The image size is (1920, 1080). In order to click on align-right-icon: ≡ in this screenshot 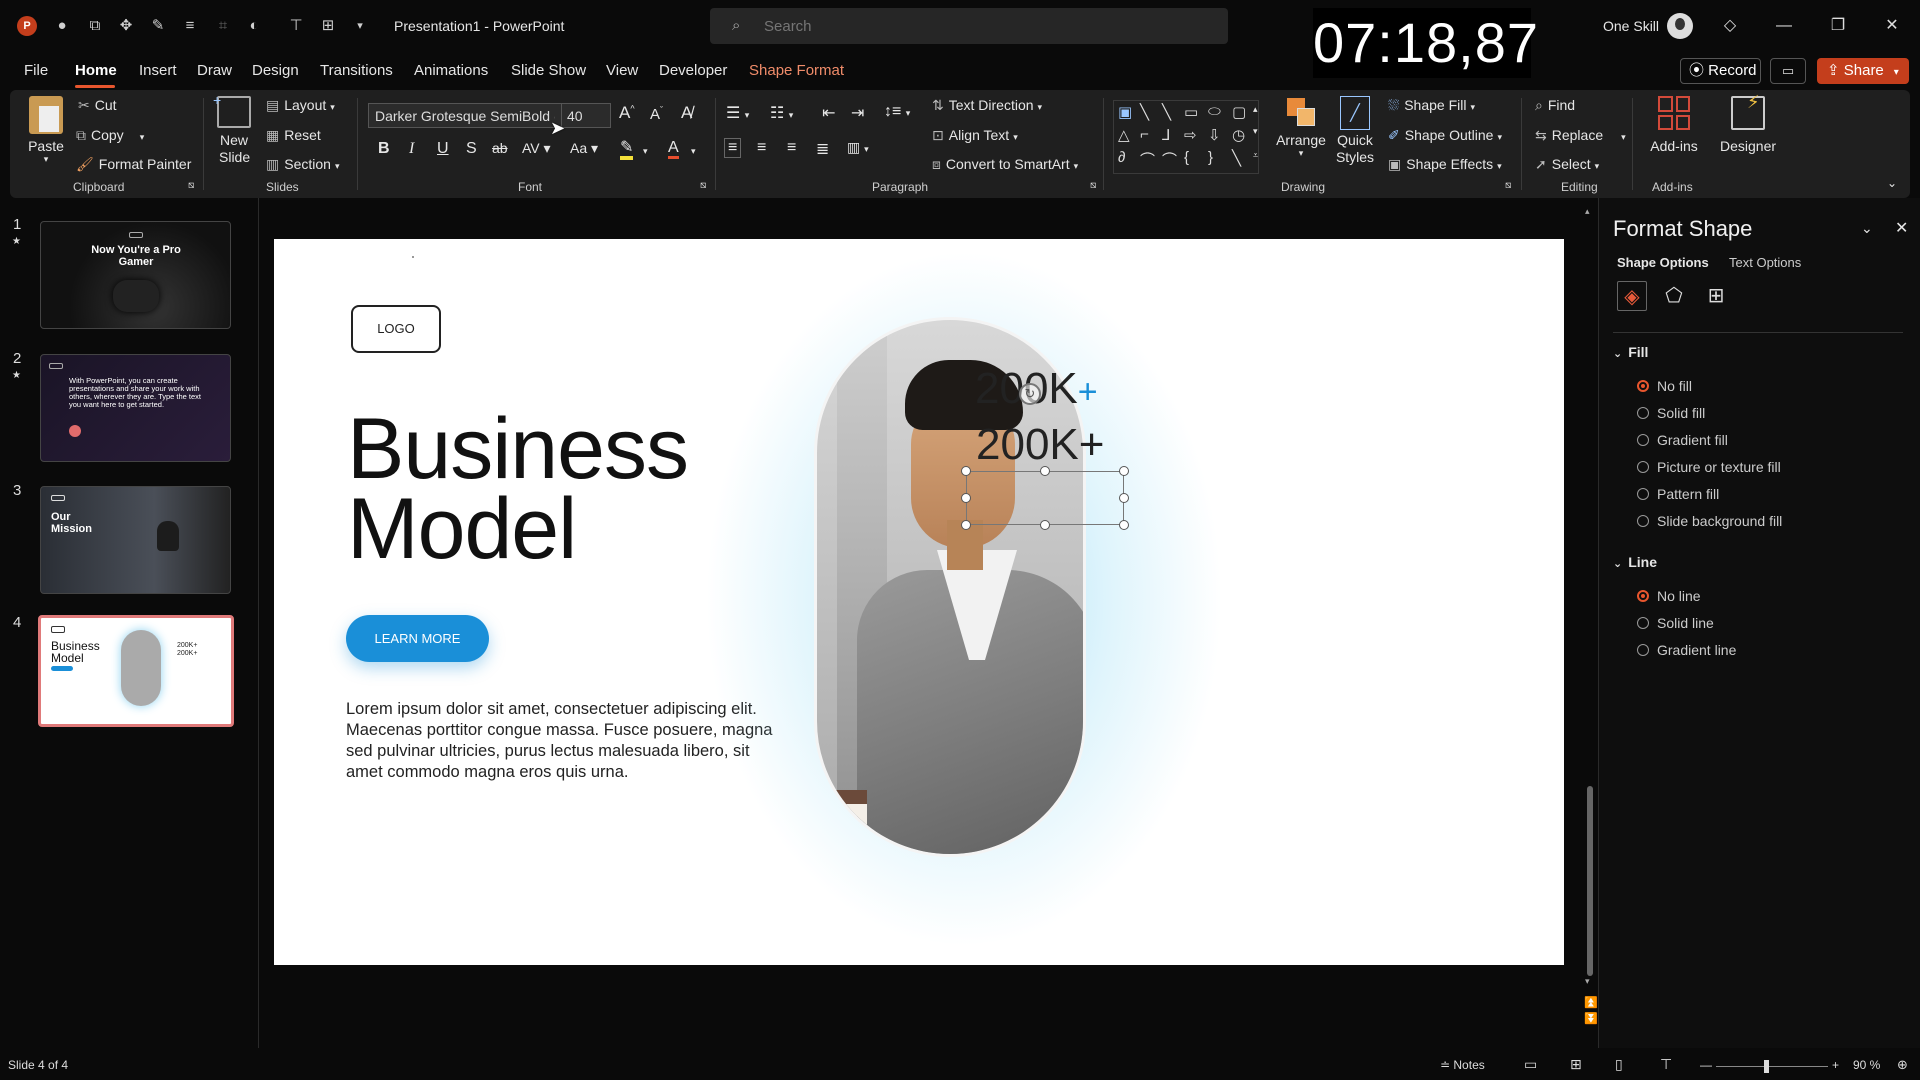, I will do `click(791, 148)`.